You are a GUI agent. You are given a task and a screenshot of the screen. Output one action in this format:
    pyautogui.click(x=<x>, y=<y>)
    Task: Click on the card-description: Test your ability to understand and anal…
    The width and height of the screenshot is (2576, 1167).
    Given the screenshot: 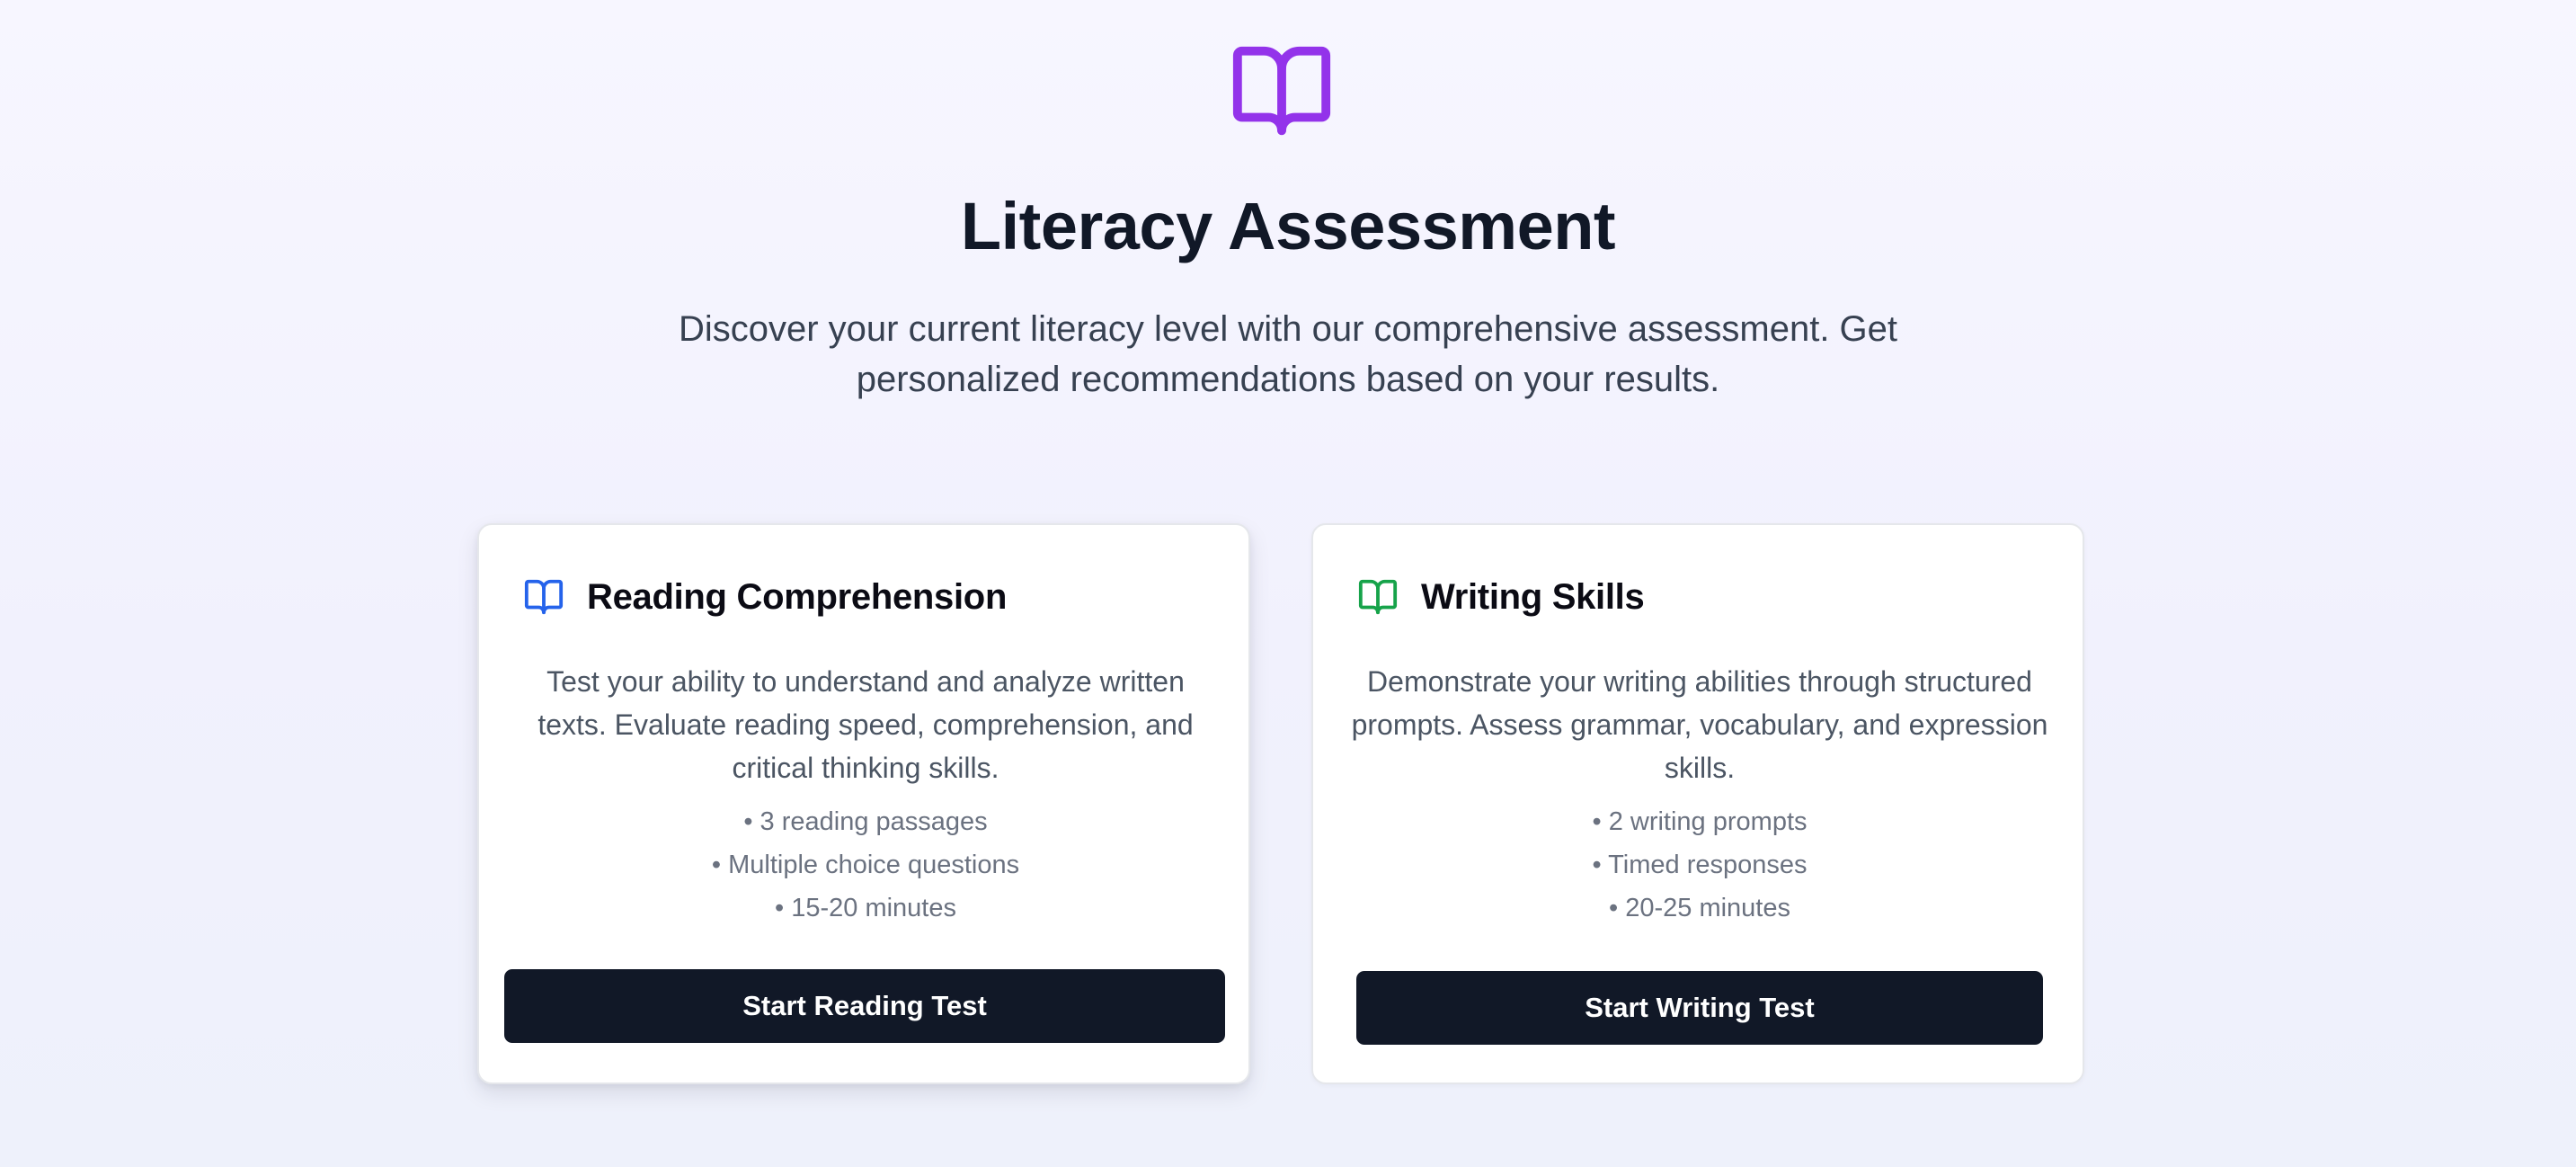 What is the action you would take?
    pyautogui.click(x=865, y=724)
    